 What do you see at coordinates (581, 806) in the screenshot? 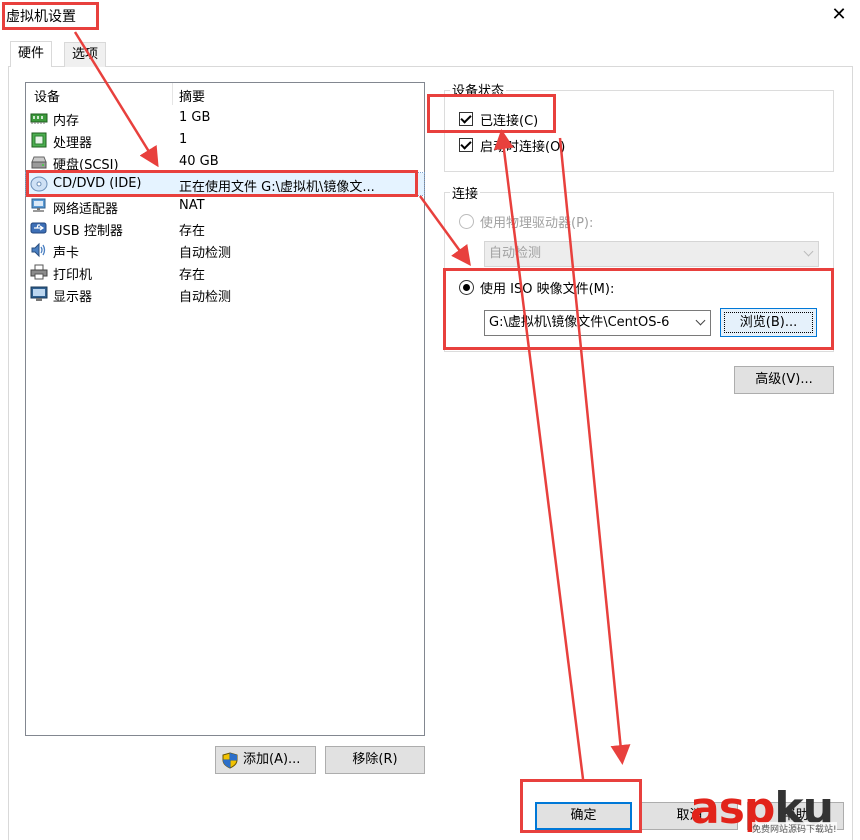
I see `annotation-box-ok` at bounding box center [581, 806].